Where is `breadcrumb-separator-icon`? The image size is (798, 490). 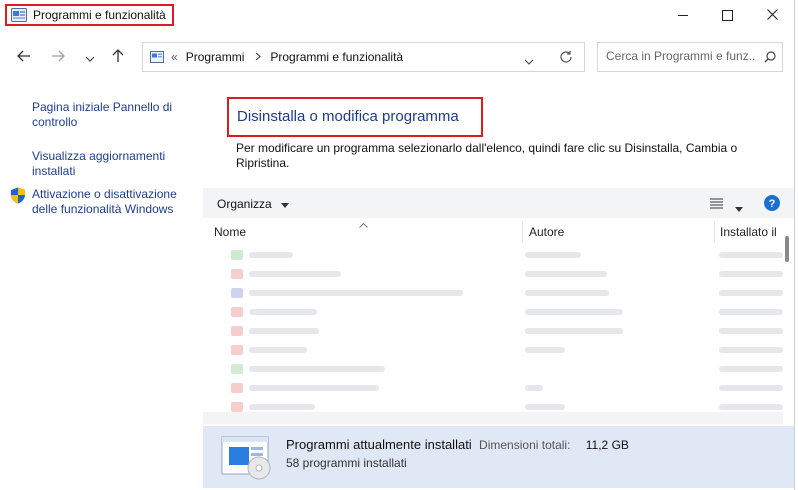
breadcrumb-separator-icon is located at coordinates (258, 57).